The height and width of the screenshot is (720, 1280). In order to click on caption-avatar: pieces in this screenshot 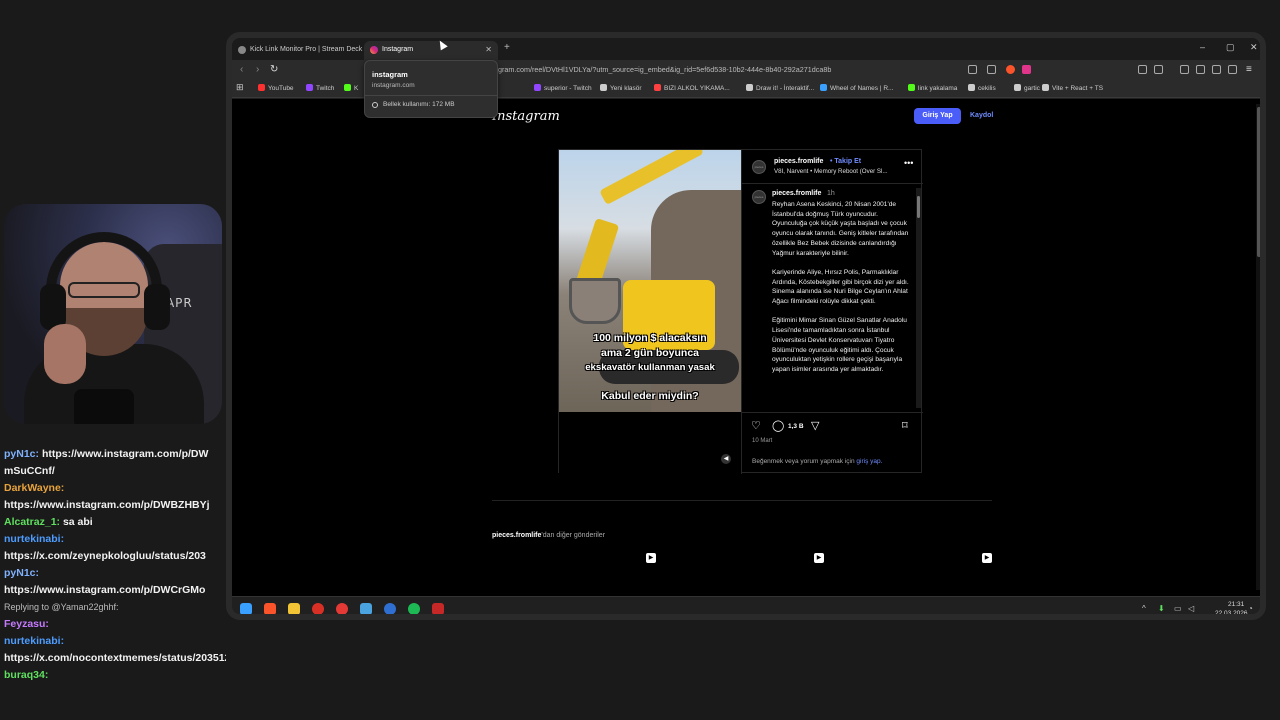, I will do `click(759, 197)`.